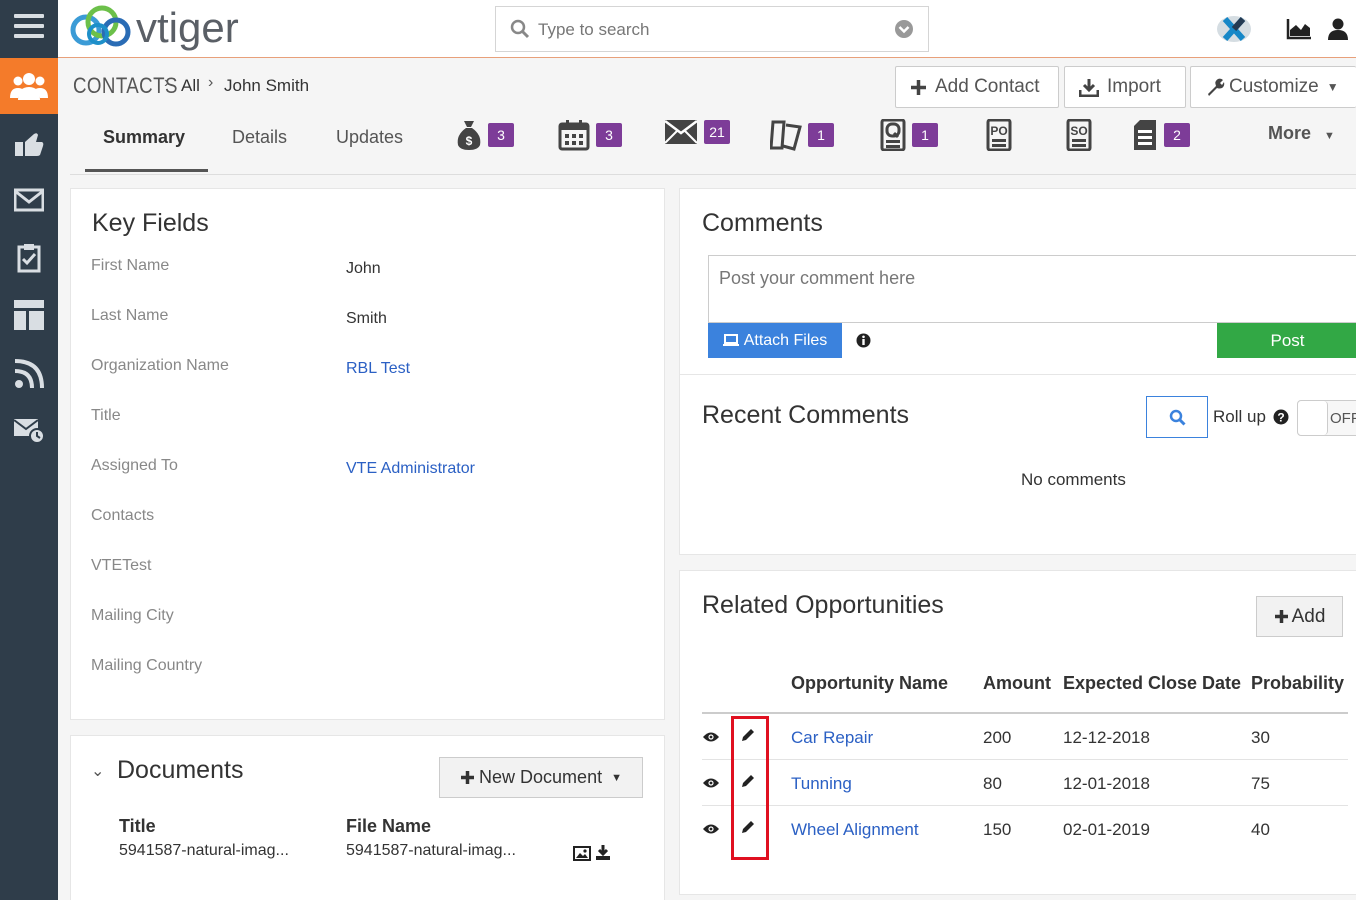 This screenshot has height=900, width=1356. What do you see at coordinates (594, 30) in the screenshot?
I see `search-input: Type to search` at bounding box center [594, 30].